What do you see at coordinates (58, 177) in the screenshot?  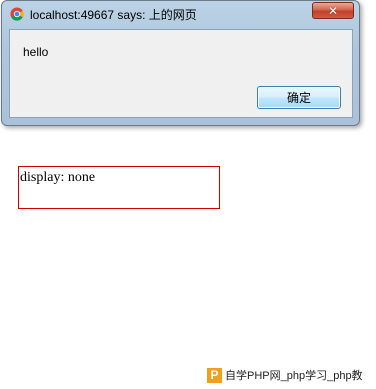 I see `display-box-text: display: none` at bounding box center [58, 177].